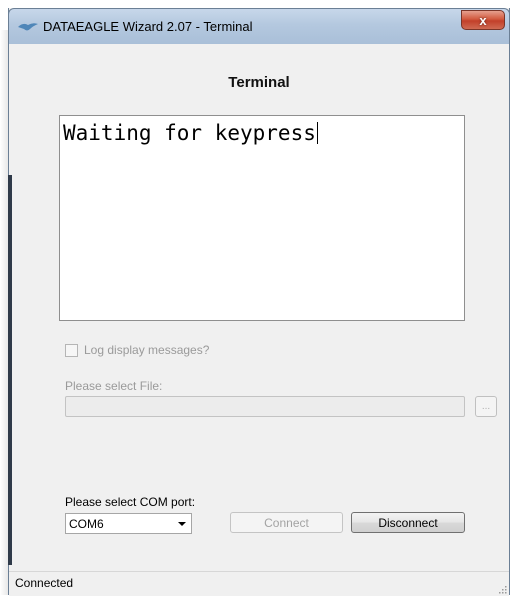 The height and width of the screenshot is (596, 513). Describe the element at coordinates (189, 133) in the screenshot. I see `terminal-text: Waiting for keypress` at that location.